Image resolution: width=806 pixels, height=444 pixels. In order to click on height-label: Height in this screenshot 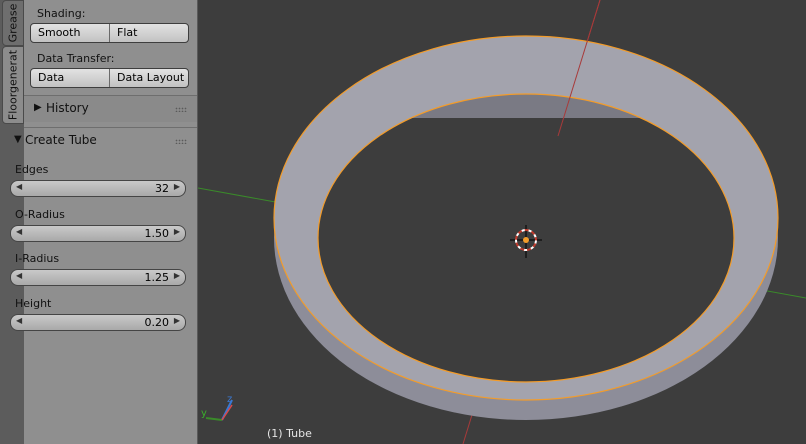, I will do `click(33, 303)`.